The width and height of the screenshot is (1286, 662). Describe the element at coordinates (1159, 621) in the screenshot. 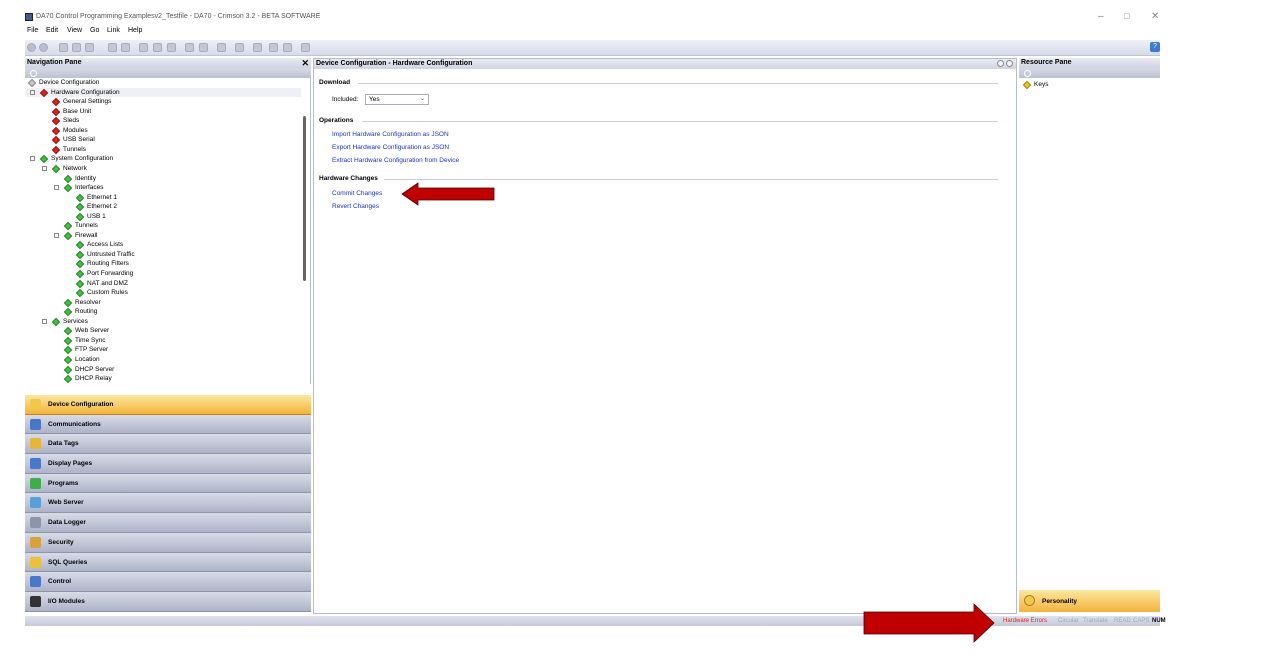

I see `status-num: NUM` at that location.